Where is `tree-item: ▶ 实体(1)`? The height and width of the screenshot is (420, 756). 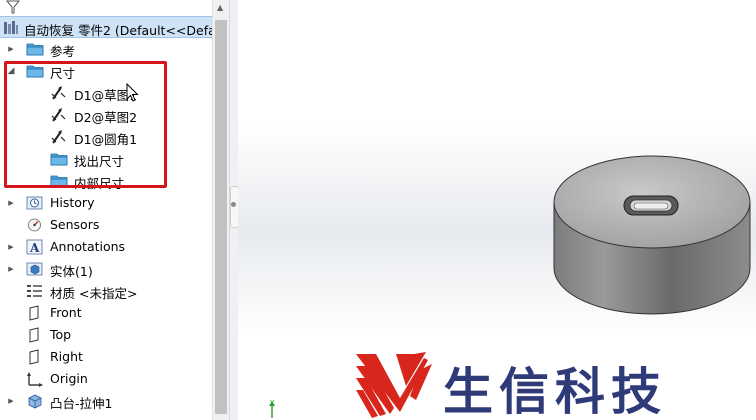 tree-item: ▶ 实体(1) is located at coordinates (106, 269).